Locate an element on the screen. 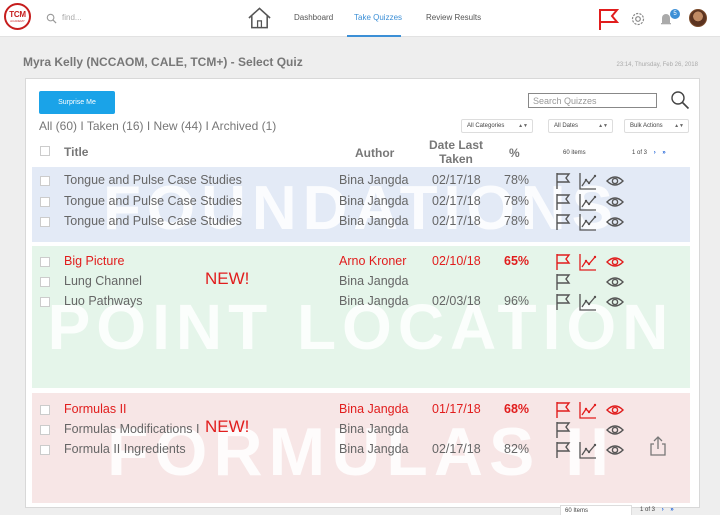 This screenshot has width=720, height=515. bulk-actions-select: Bulk Actions ▲▼ is located at coordinates (656, 126).